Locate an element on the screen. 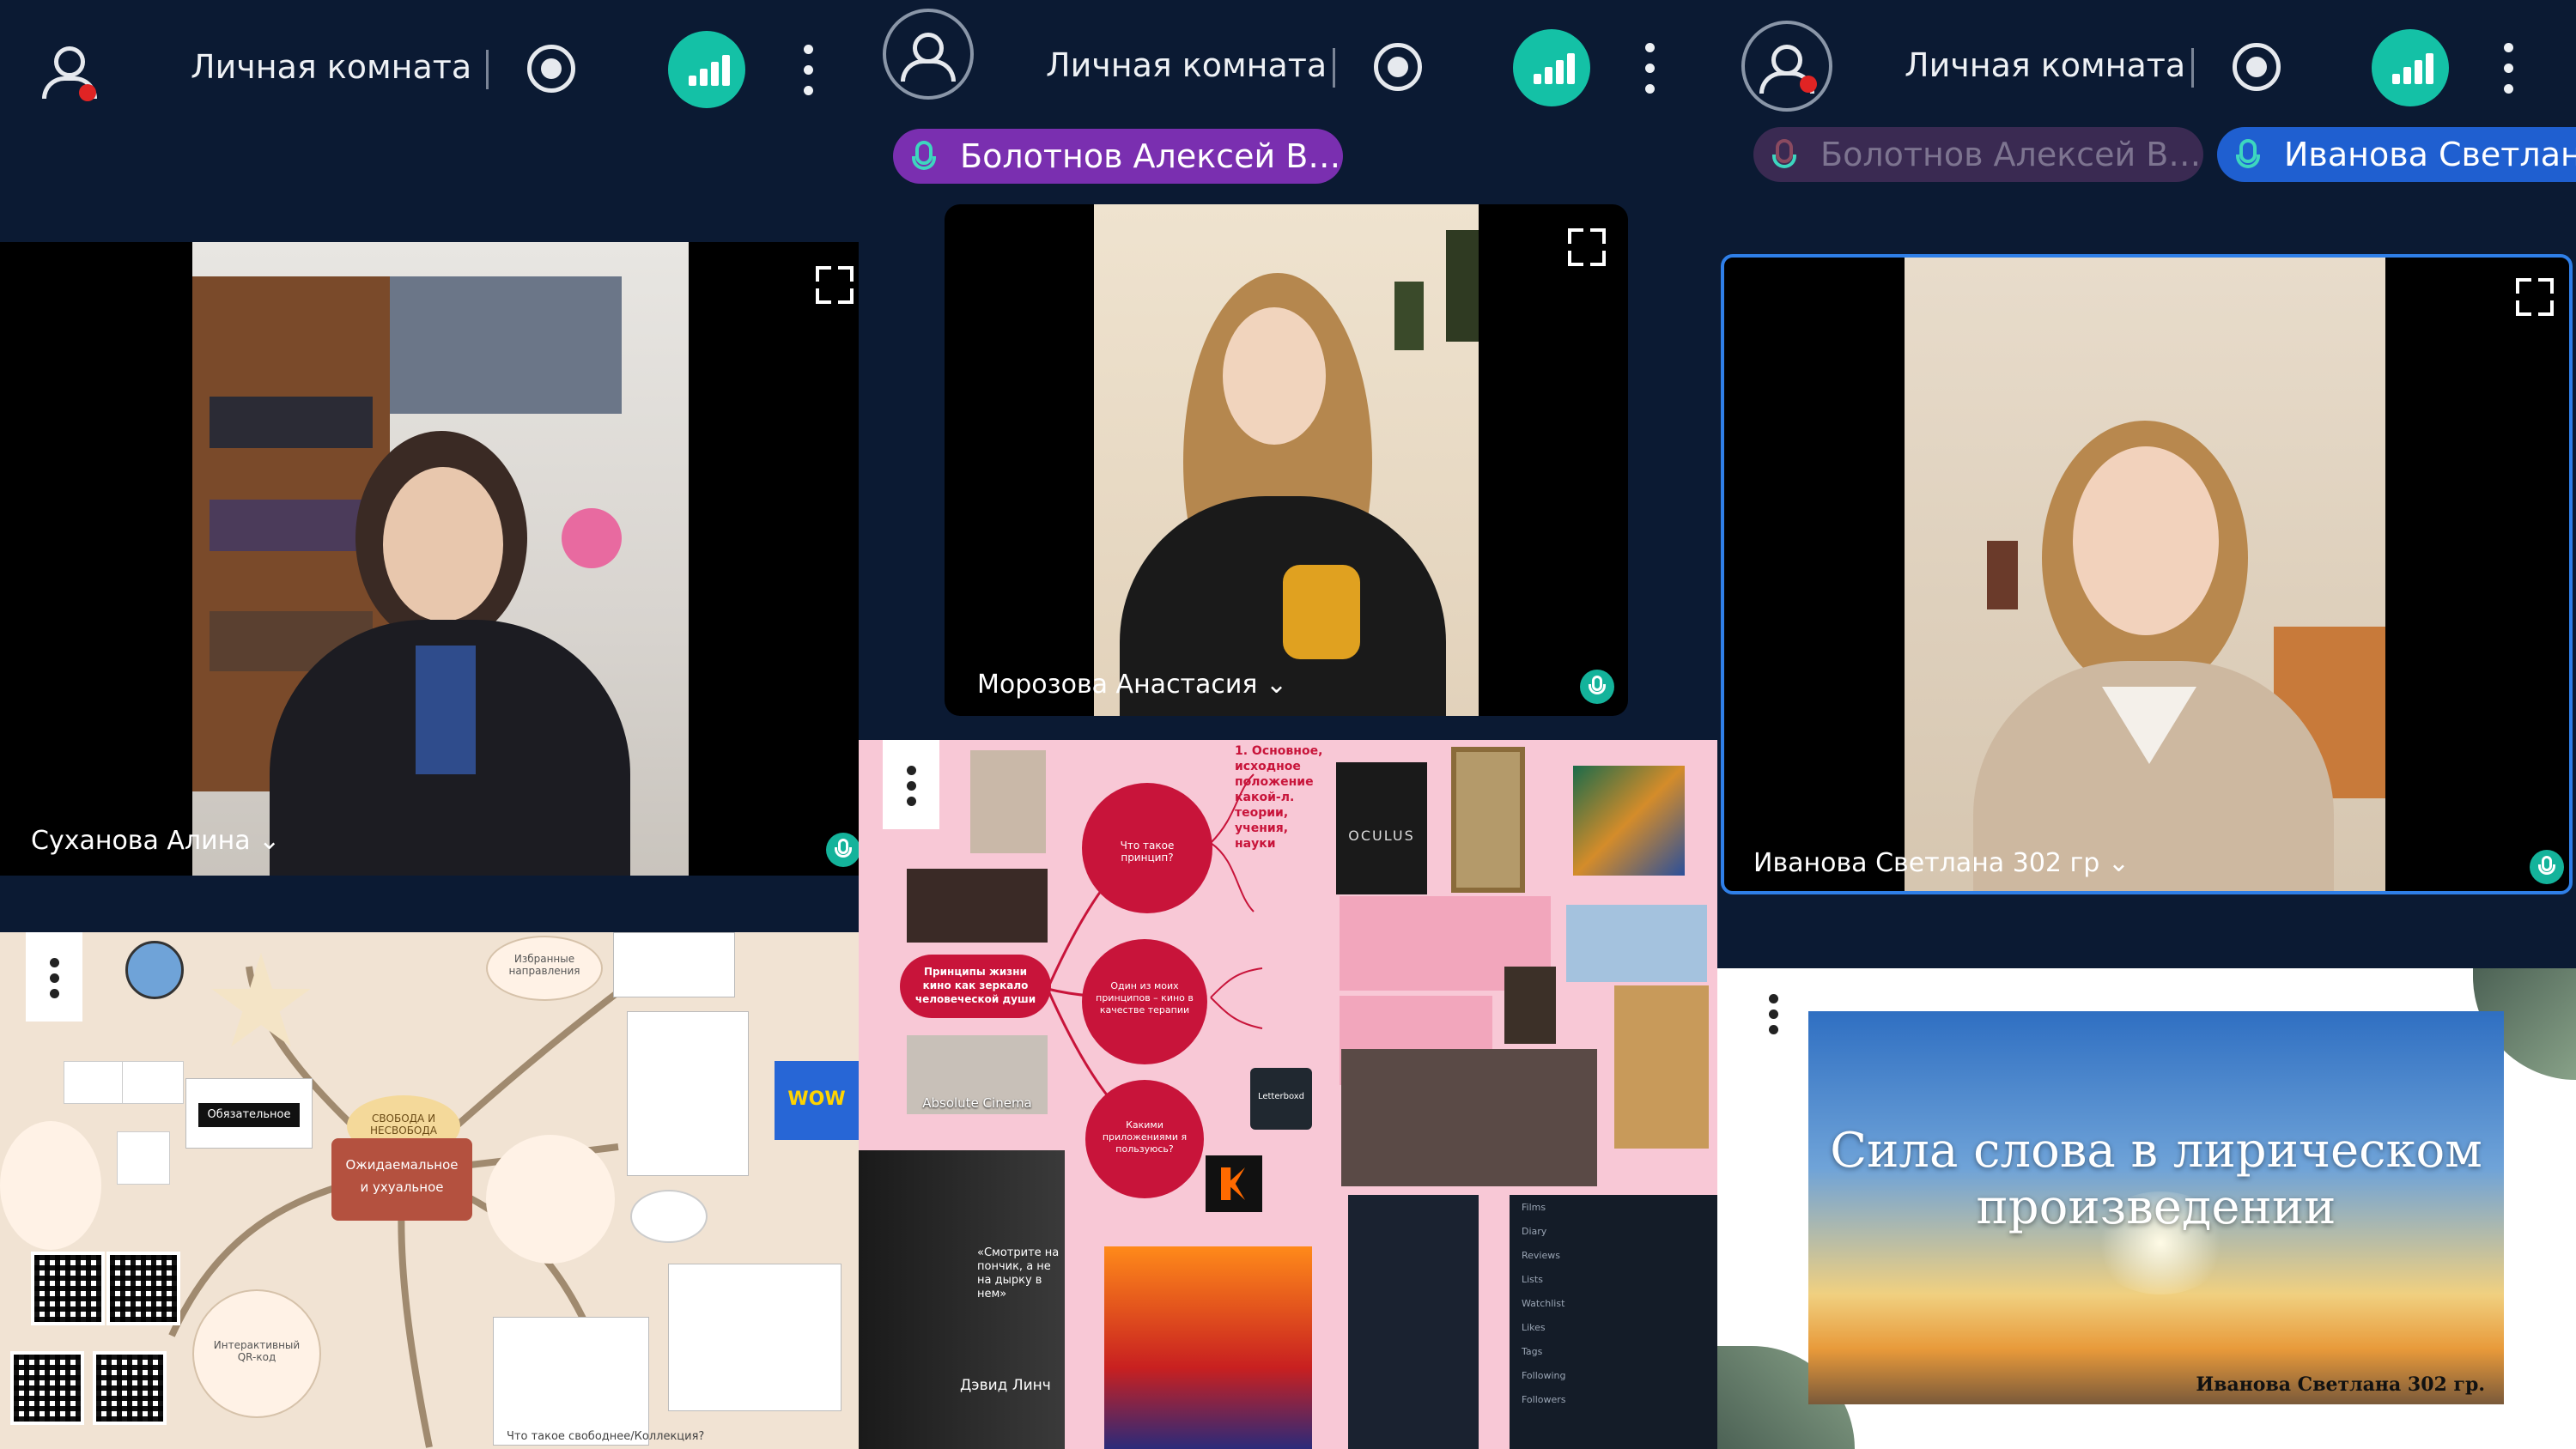  slide-author: Иванова Светлана 302 гр. is located at coordinates (2340, 1384).